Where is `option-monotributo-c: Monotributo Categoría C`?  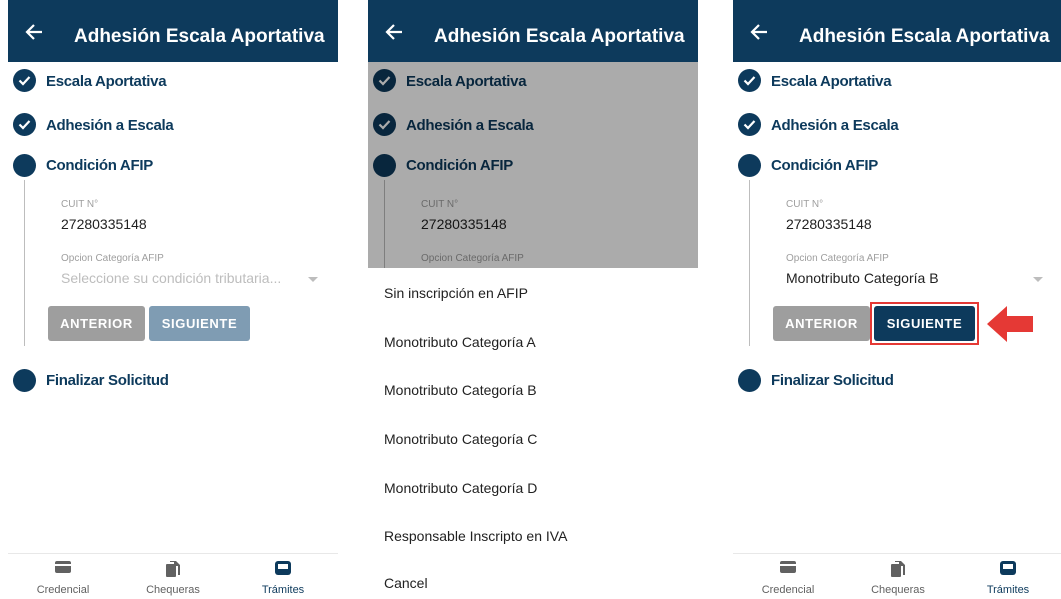
option-monotributo-c: Monotributo Categoría C is located at coordinates (460, 439).